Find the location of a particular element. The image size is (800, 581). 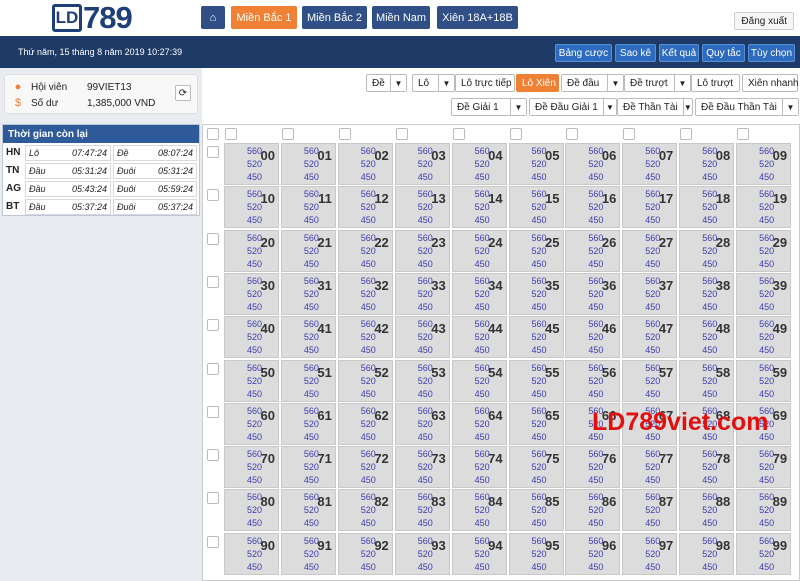

filter-lô: Lô ▼ is located at coordinates (433, 83).